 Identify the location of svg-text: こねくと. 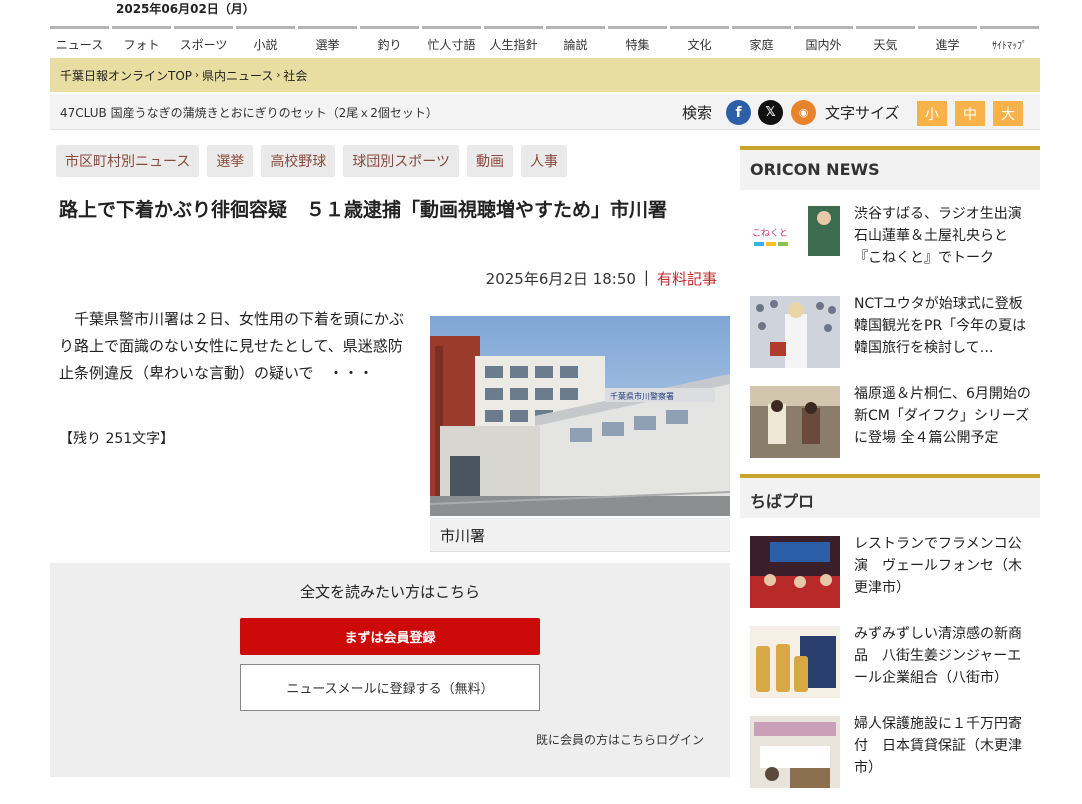
(770, 233).